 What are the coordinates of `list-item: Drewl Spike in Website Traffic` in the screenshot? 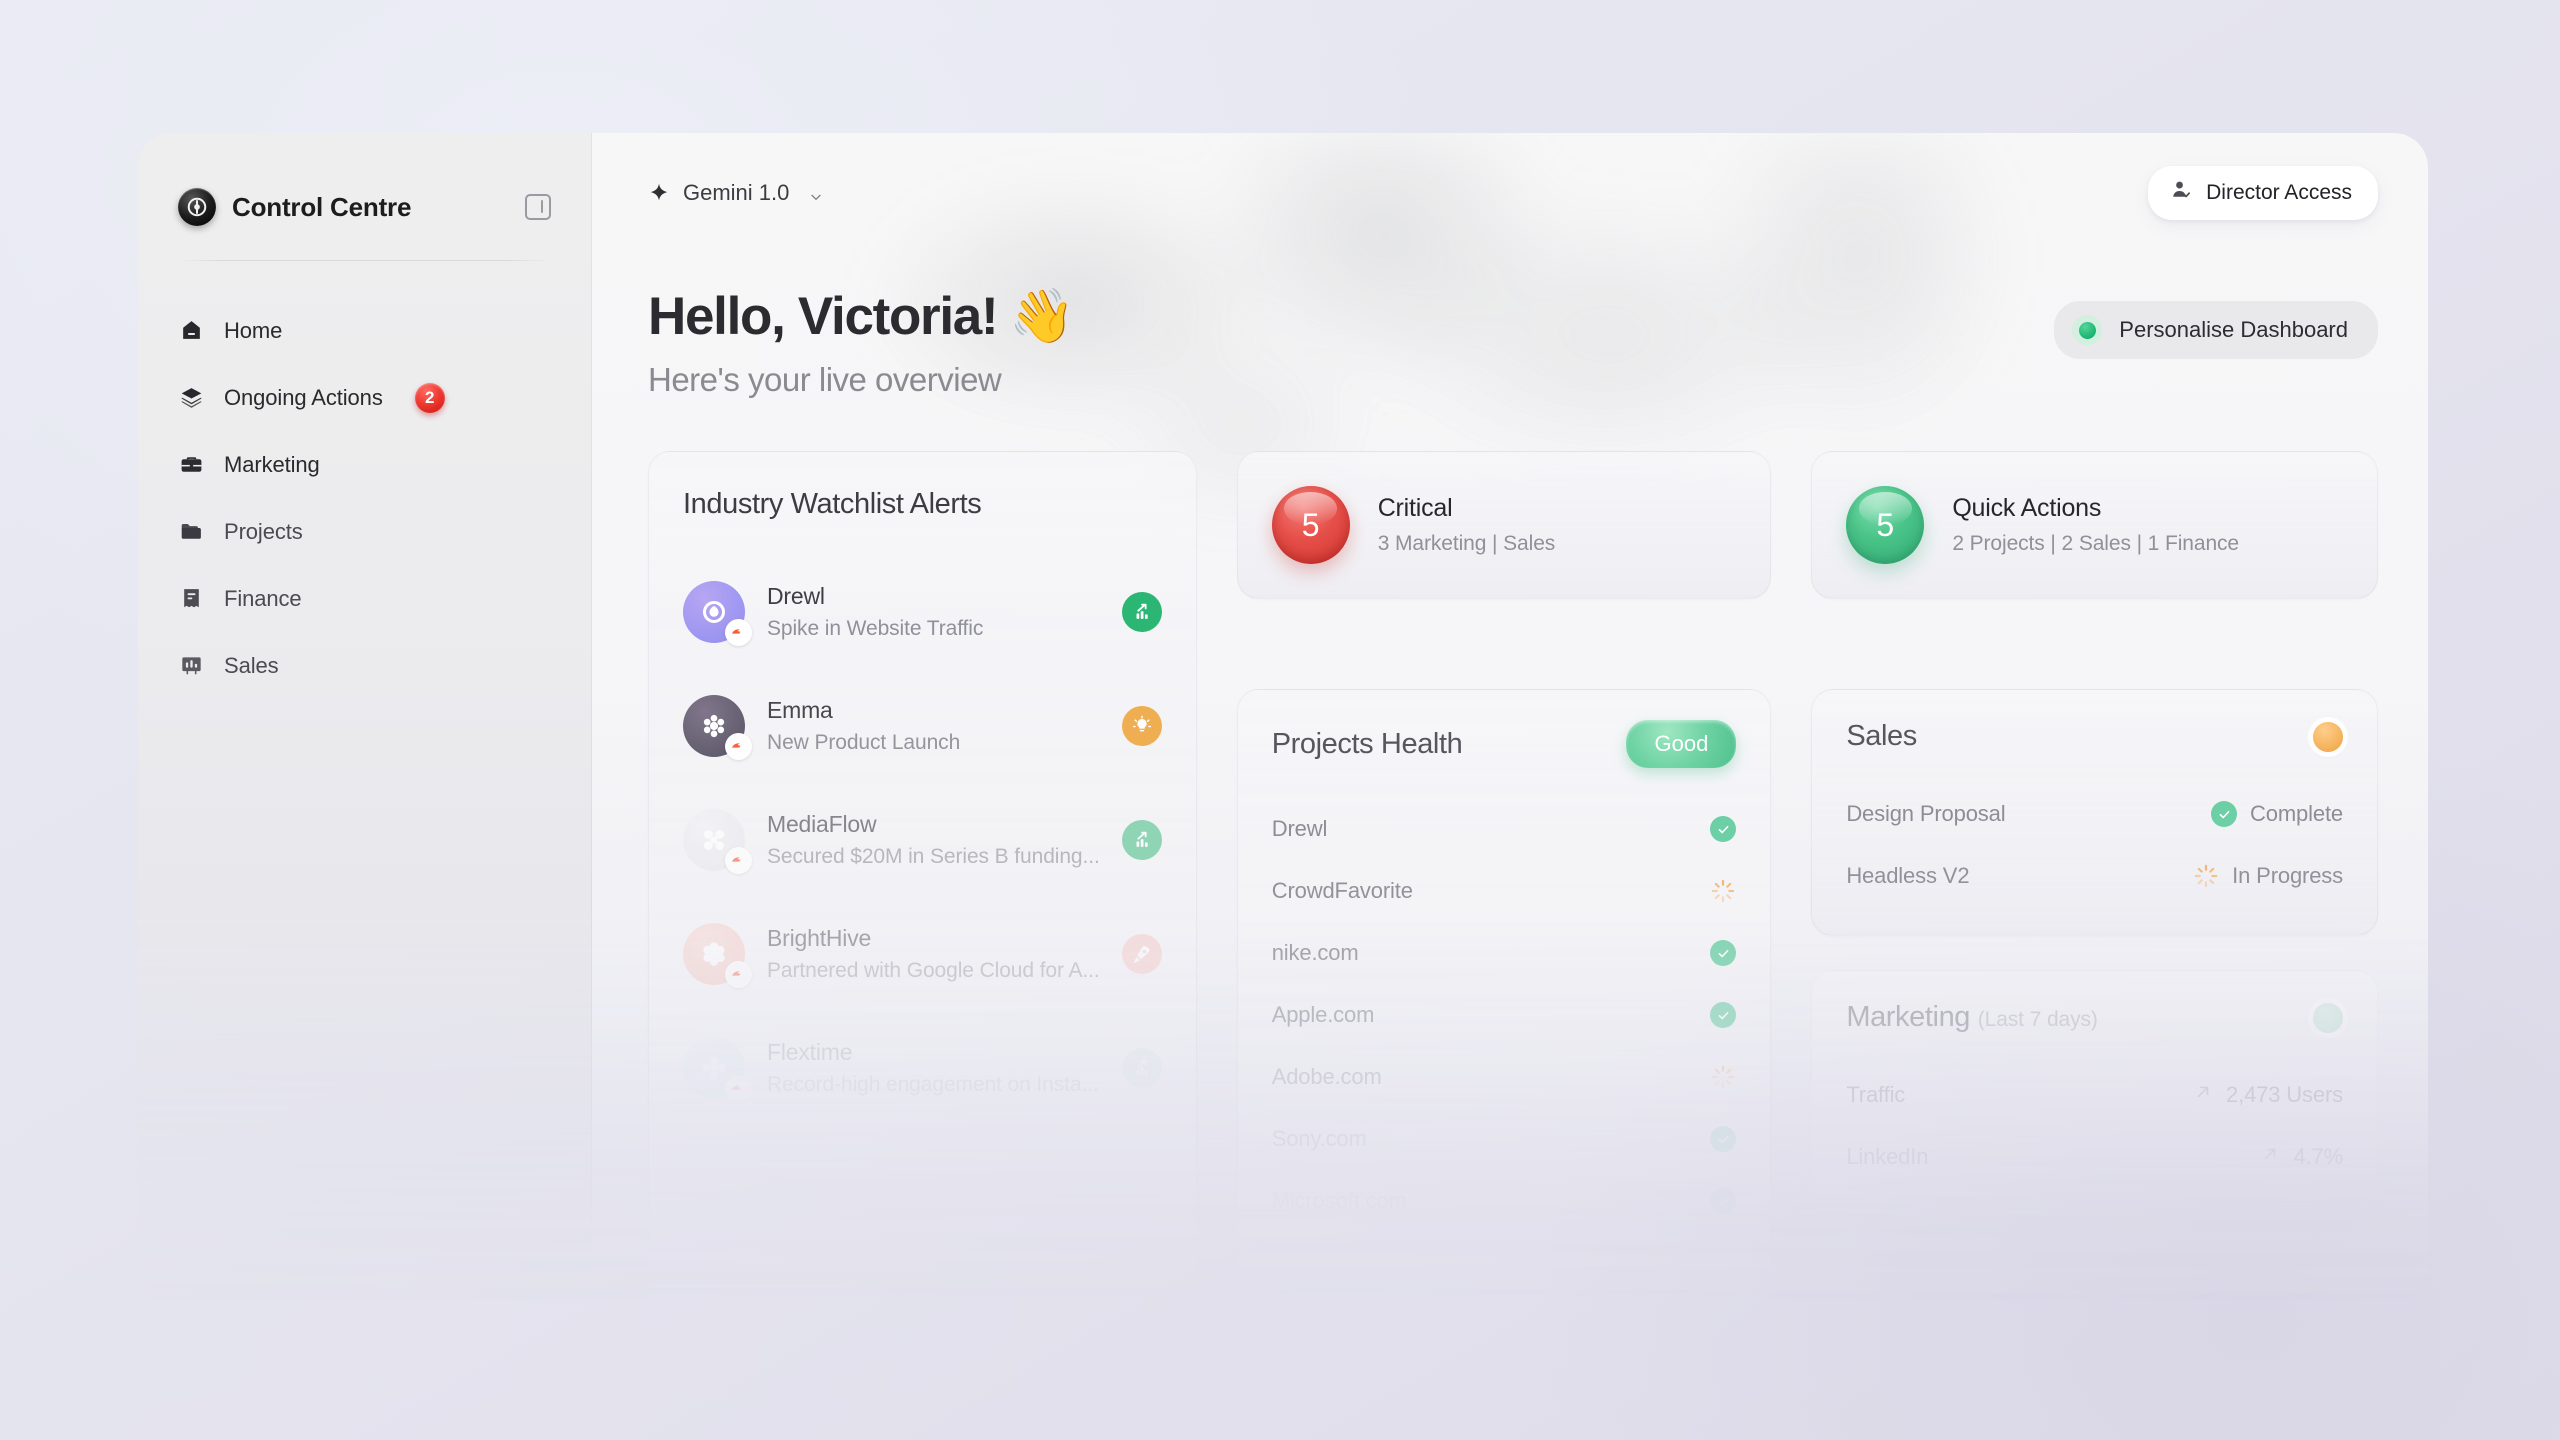 It's located at (922, 612).